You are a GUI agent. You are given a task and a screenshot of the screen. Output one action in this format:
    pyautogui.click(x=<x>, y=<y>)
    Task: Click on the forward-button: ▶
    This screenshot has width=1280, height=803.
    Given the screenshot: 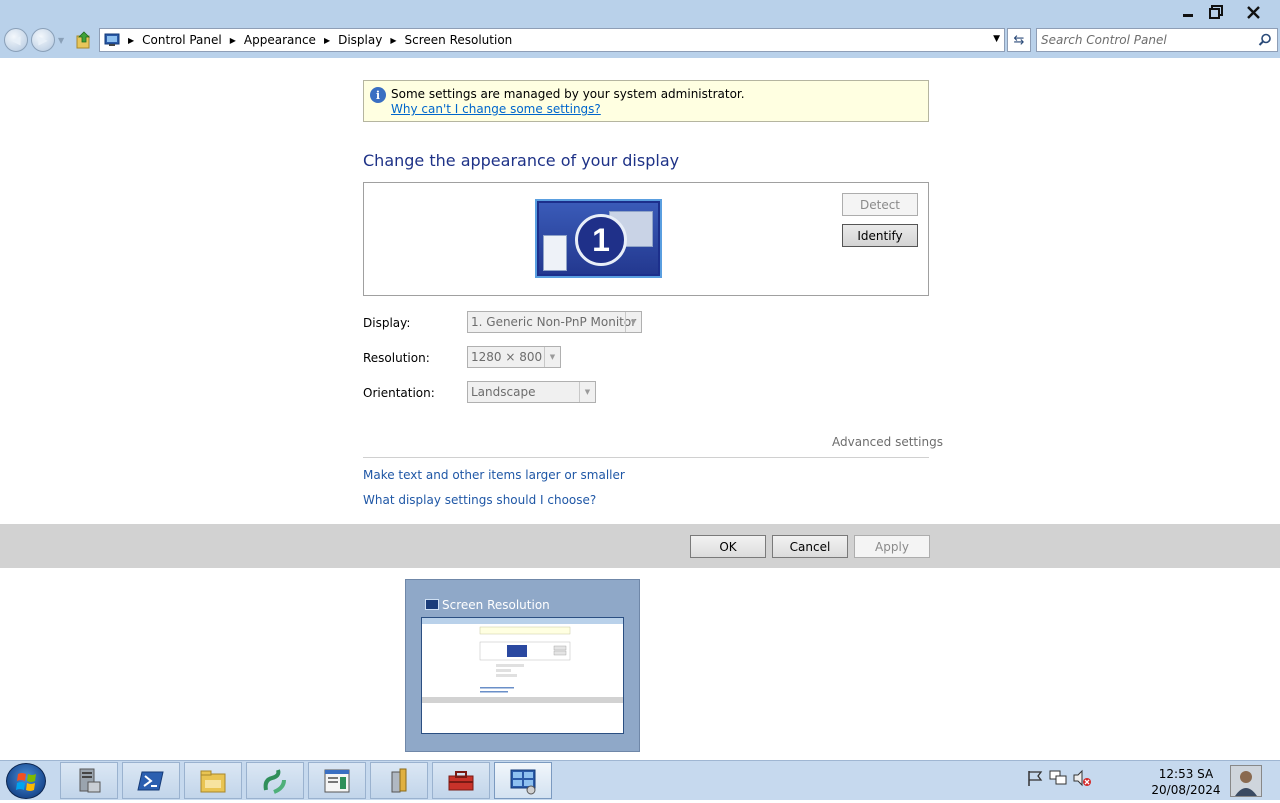 What is the action you would take?
    pyautogui.click(x=43, y=40)
    